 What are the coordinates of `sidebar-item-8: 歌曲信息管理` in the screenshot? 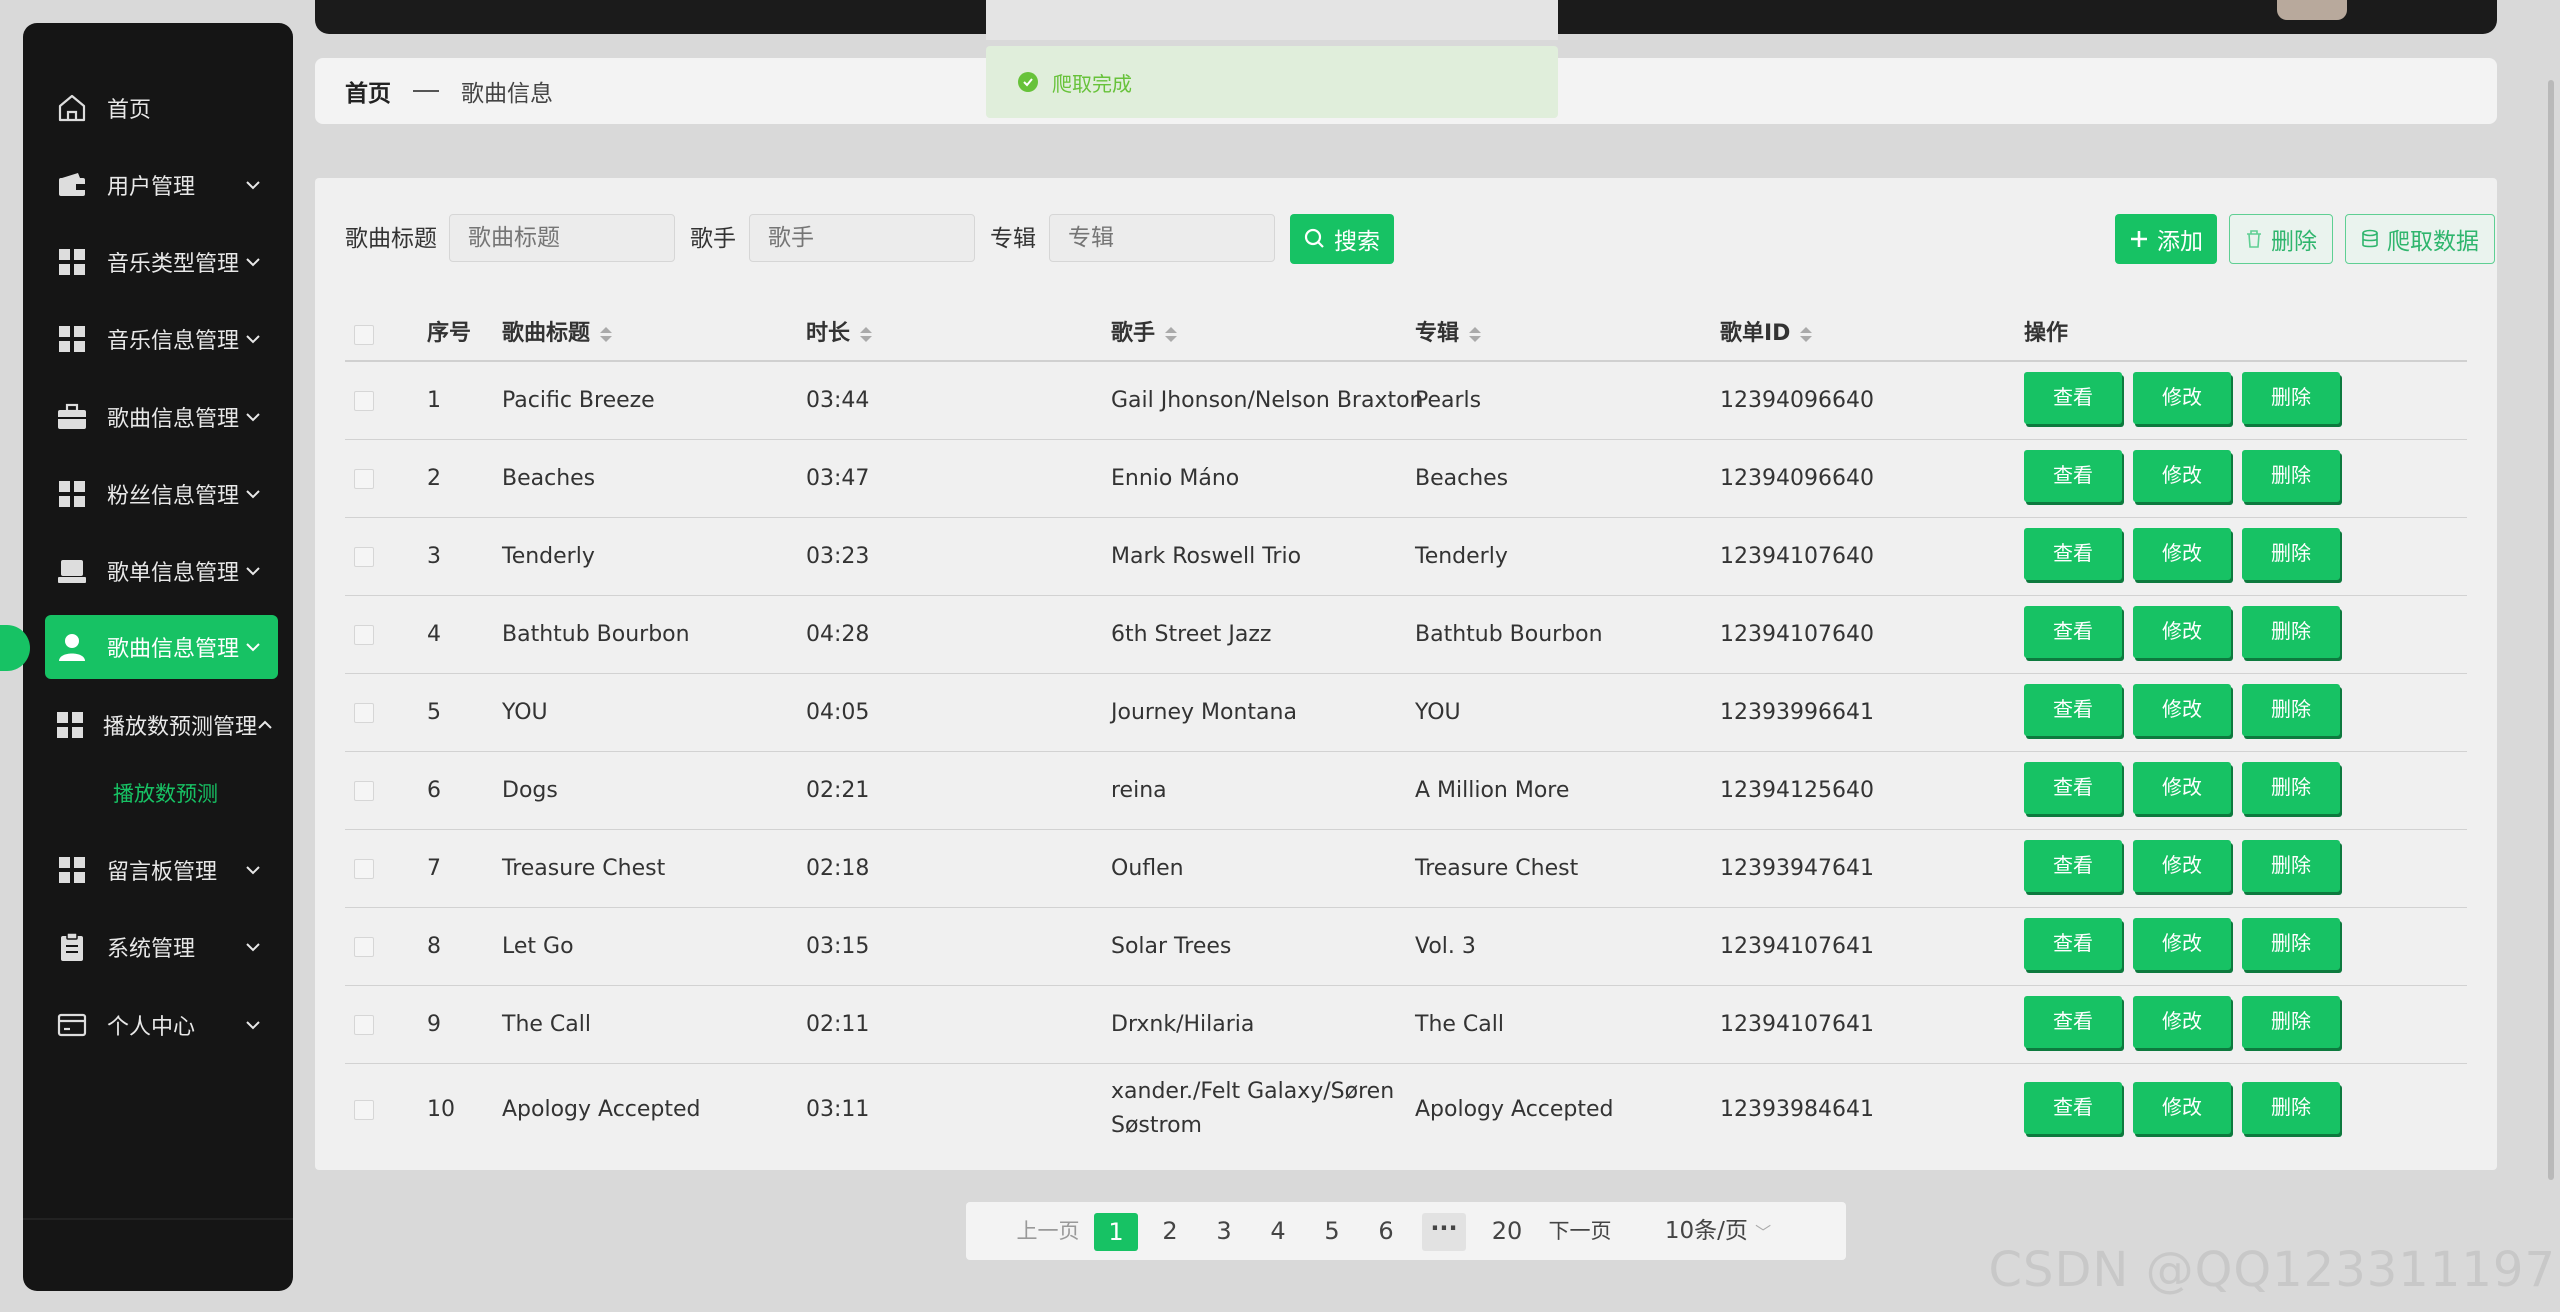 It's located at (161, 647).